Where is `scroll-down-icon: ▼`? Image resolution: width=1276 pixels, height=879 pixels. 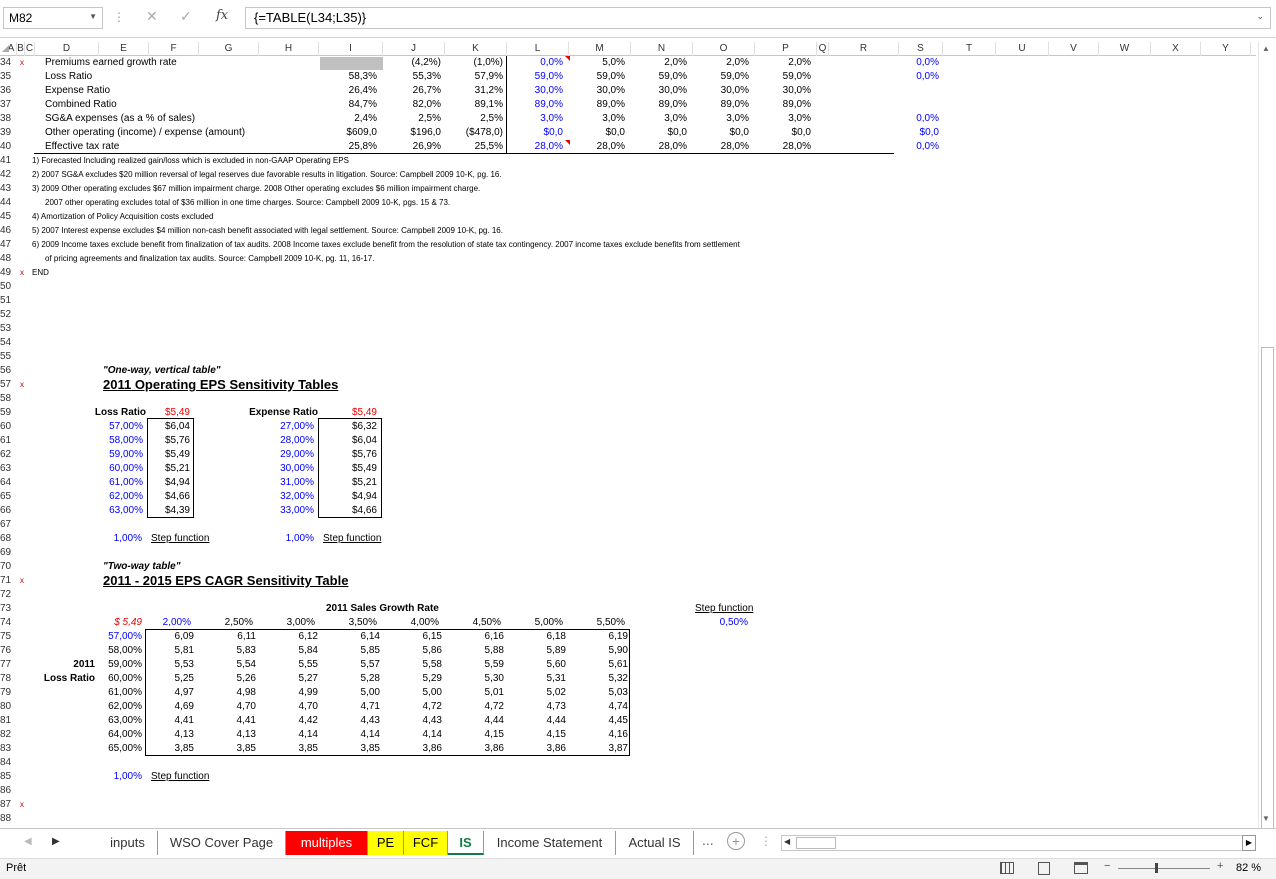
scroll-down-icon: ▼ is located at coordinates (1266, 818).